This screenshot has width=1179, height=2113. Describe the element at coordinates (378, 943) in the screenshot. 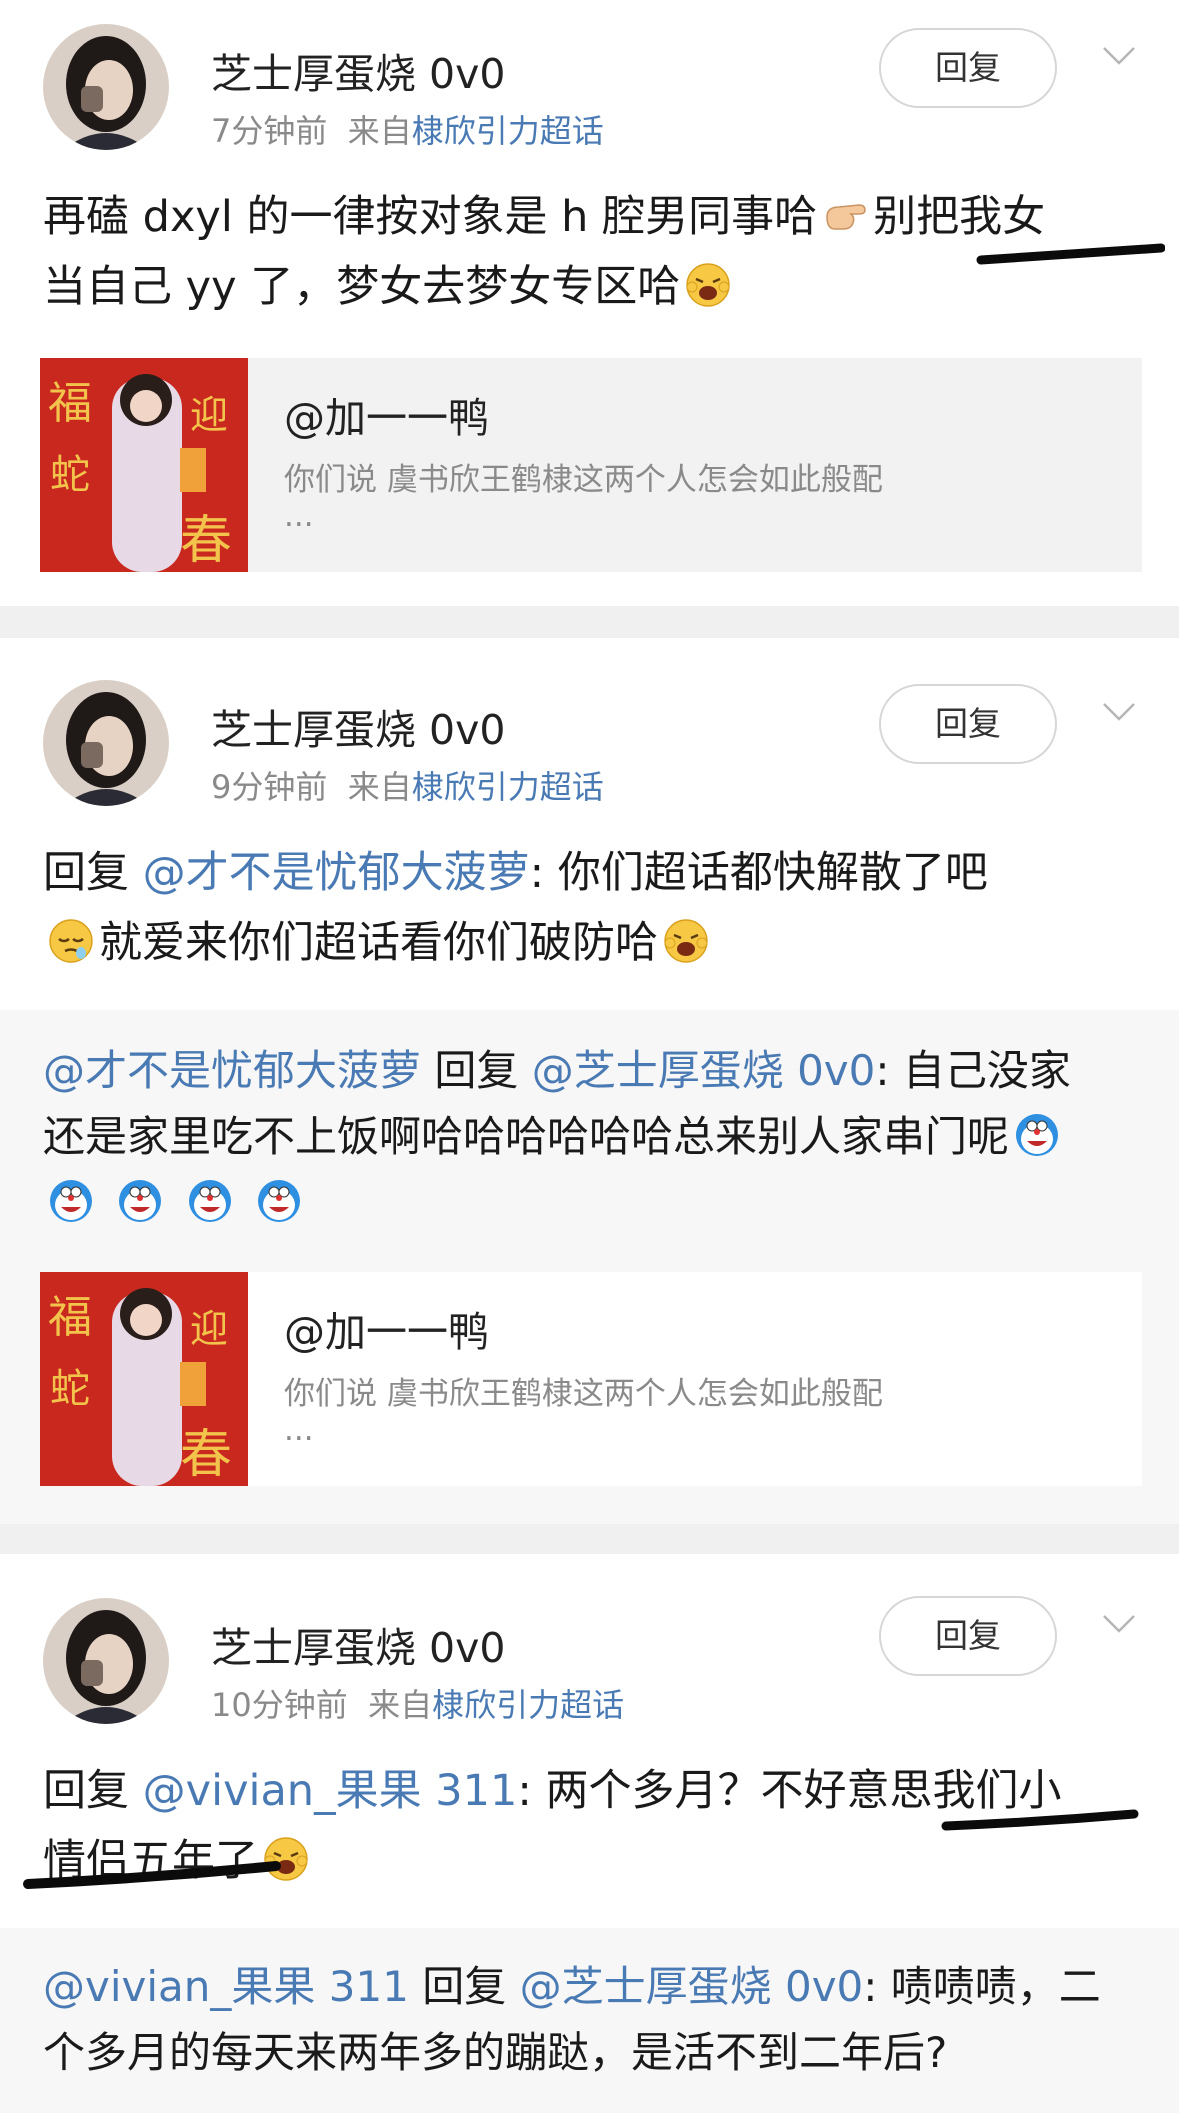

I see `comment-text-line: 就爱来你们超话看你们破防哈` at that location.